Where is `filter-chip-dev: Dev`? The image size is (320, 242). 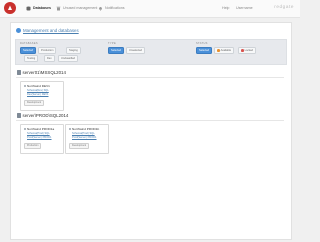
filter-chip-dev: Dev is located at coordinates (49, 58).